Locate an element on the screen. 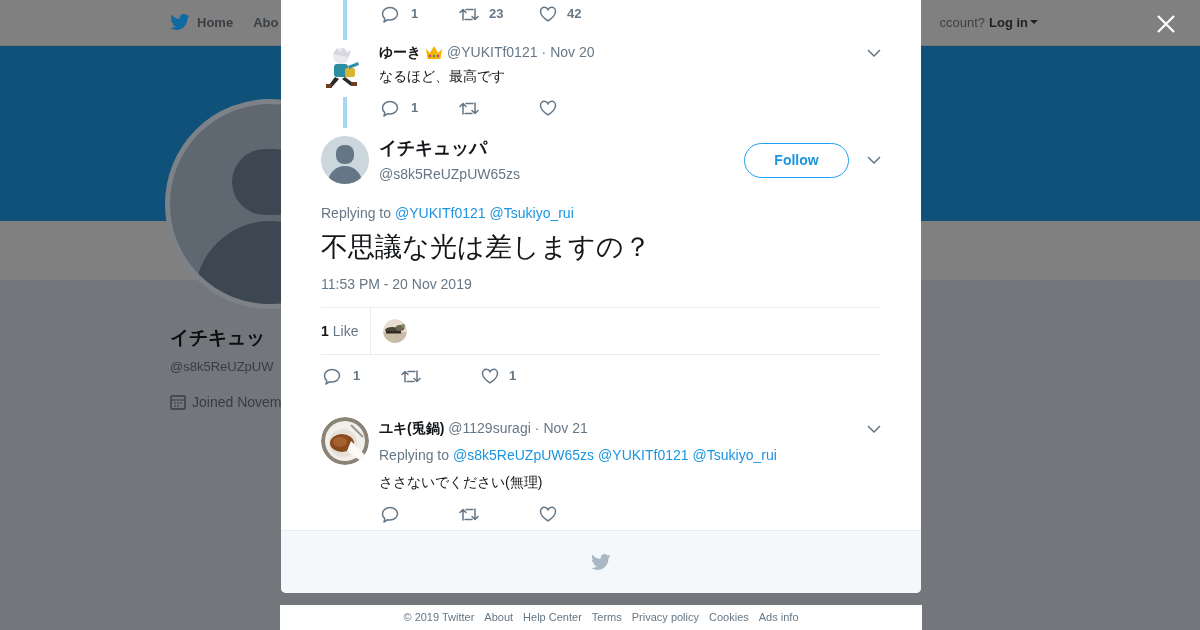 The height and width of the screenshot is (630, 1200). retweet-count: 23 is located at coordinates (496, 14).